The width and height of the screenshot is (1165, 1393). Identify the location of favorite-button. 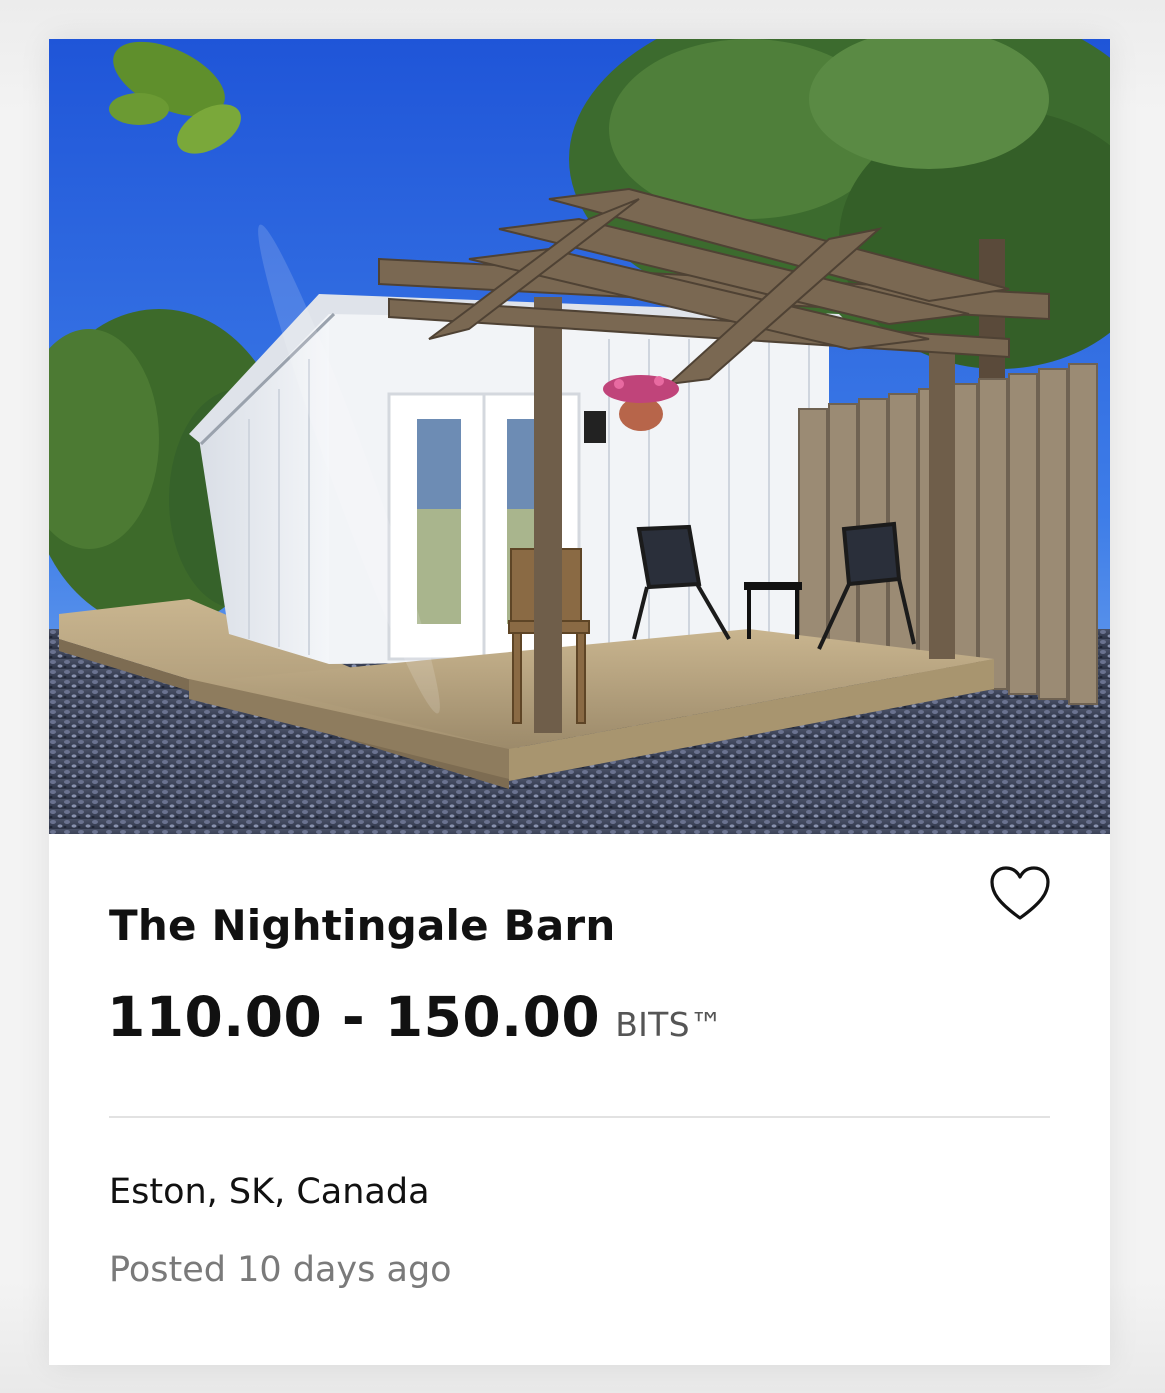
(1020, 894).